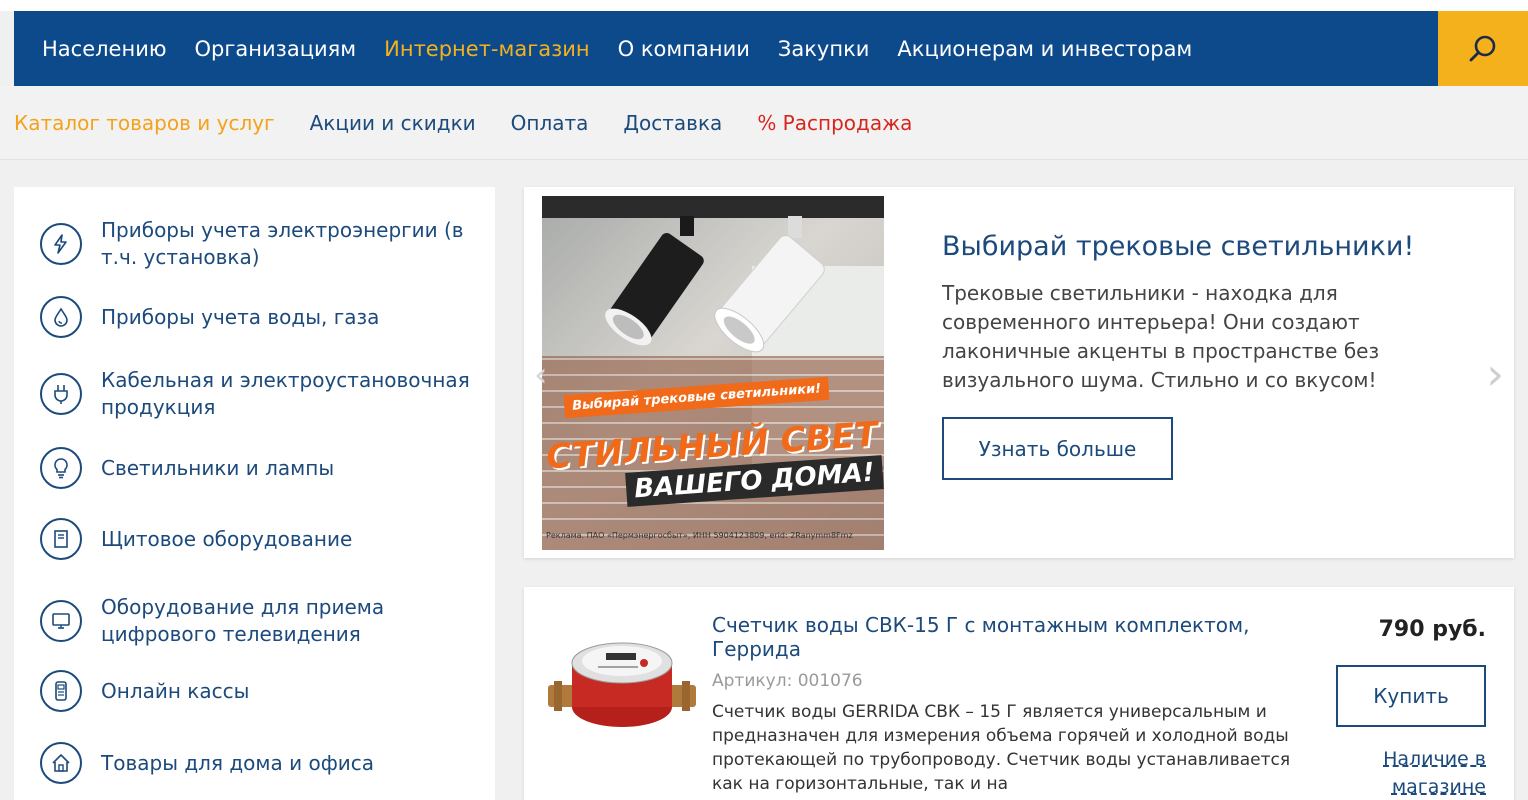 The height and width of the screenshot is (800, 1528). Describe the element at coordinates (684, 49) in the screenshot. I see `nav-item-about: О компании` at that location.